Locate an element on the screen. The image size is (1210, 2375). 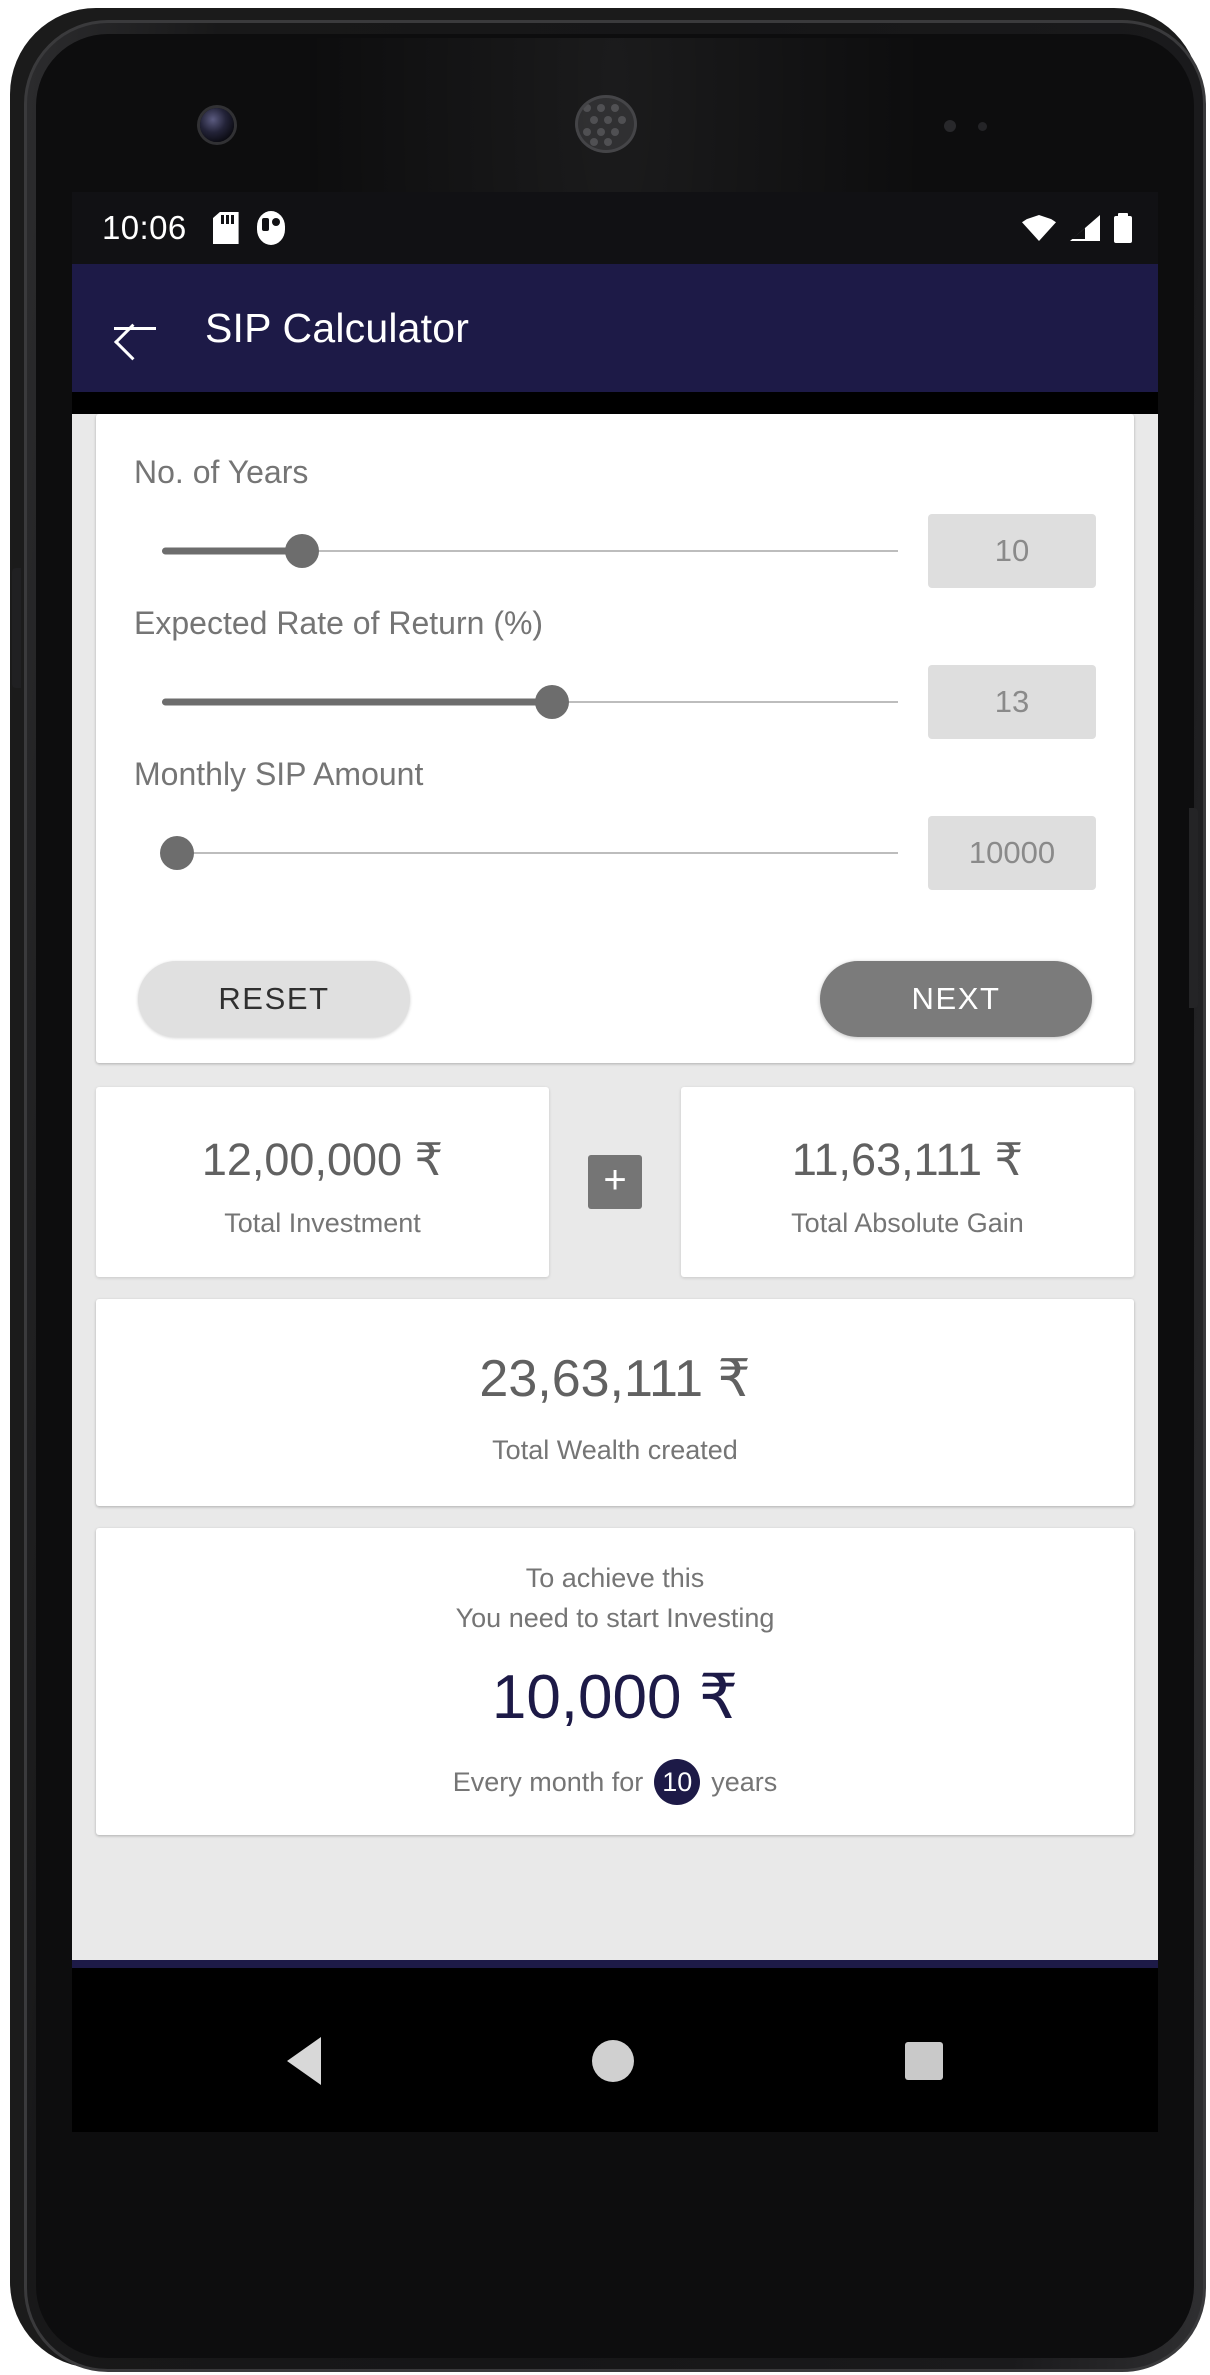
front-camera-icon is located at coordinates (217, 125).